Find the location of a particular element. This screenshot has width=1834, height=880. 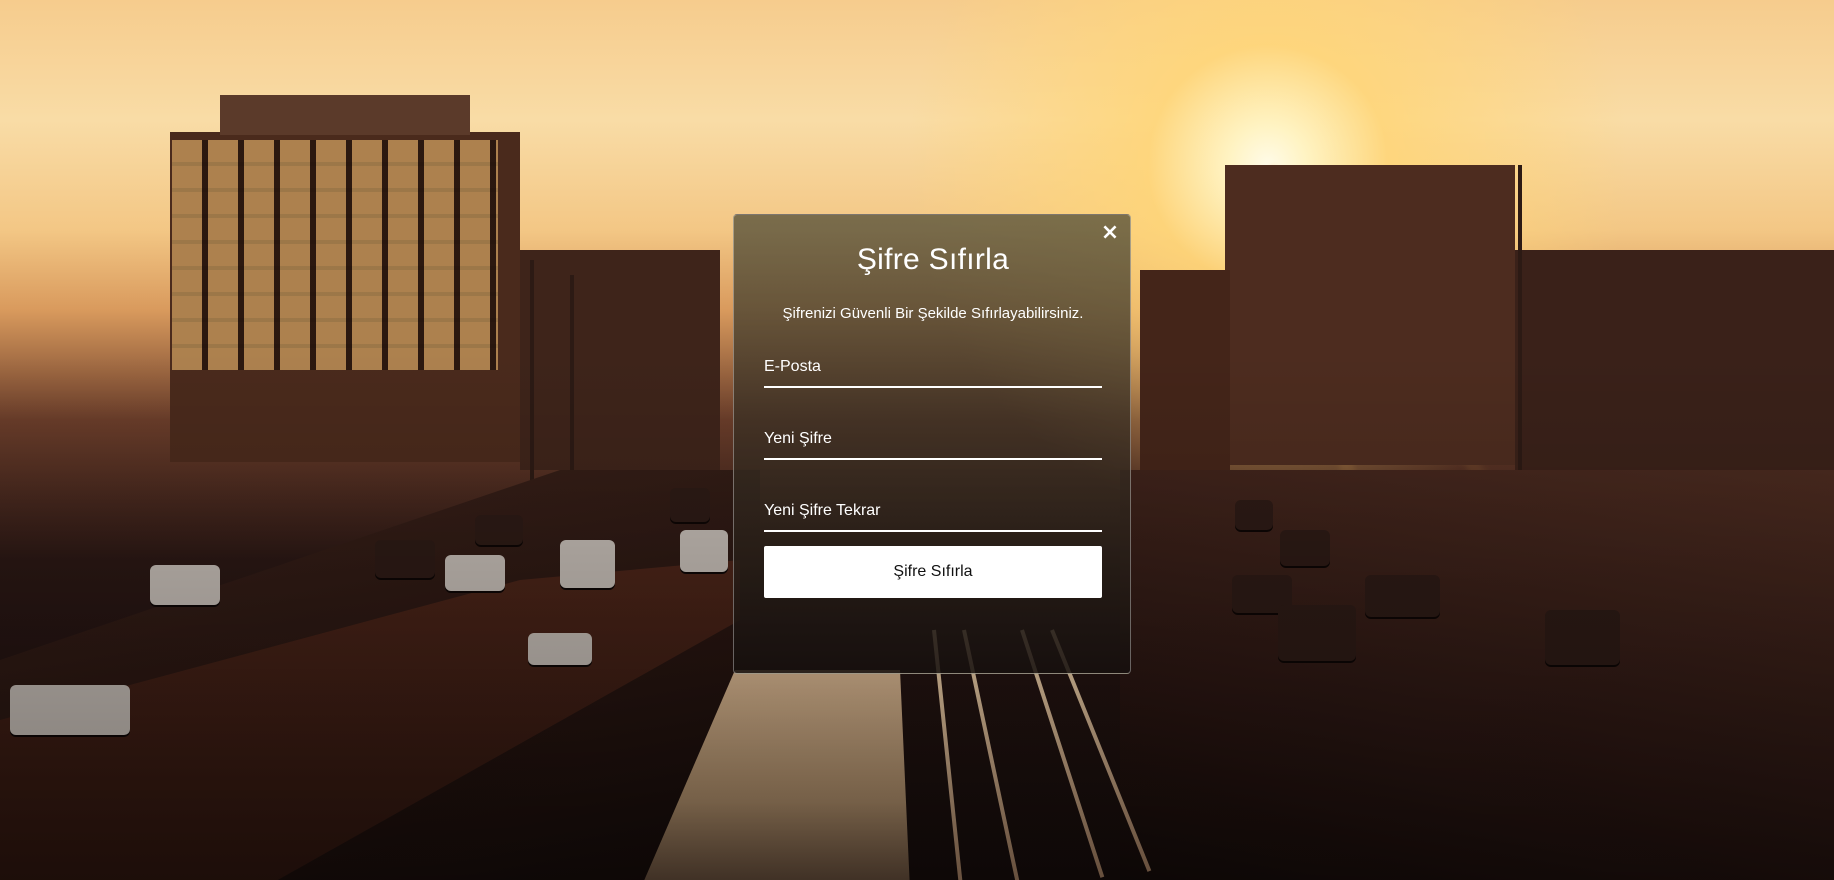

new-password-repeat-field is located at coordinates (933, 515).